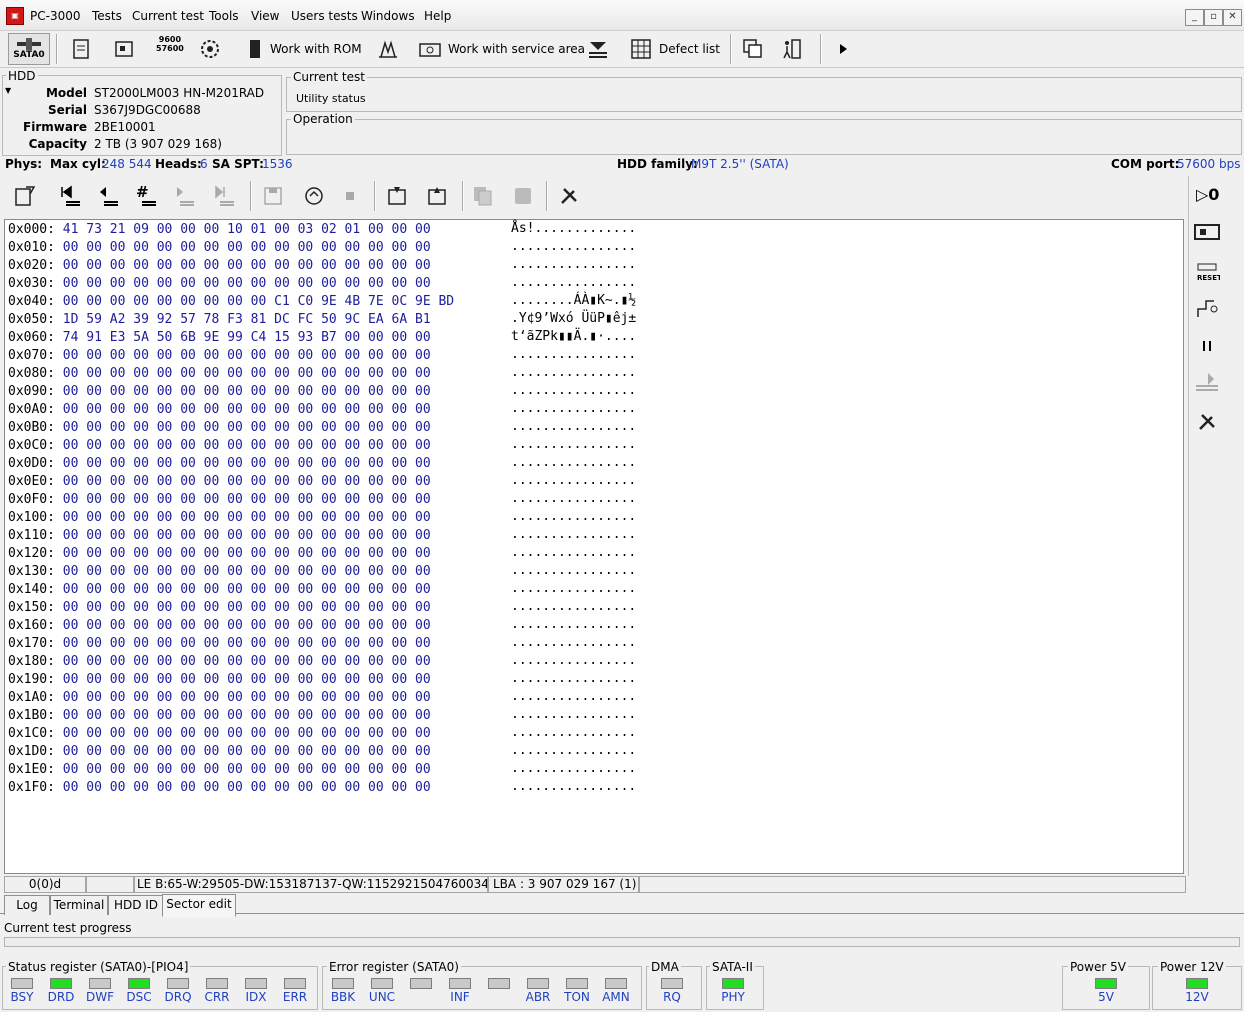 This screenshot has width=1244, height=1012. I want to click on head-map-button, so click(598, 49).